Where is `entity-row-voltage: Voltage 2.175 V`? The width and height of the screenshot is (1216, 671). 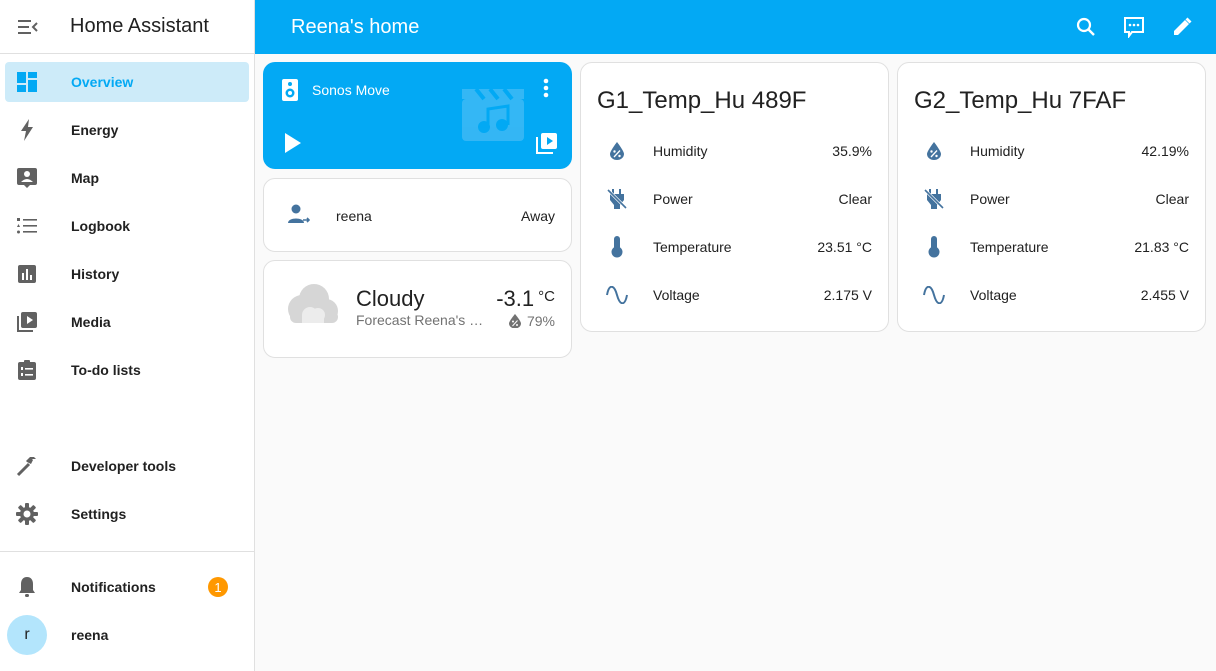
entity-row-voltage: Voltage 2.175 V is located at coordinates (734, 295).